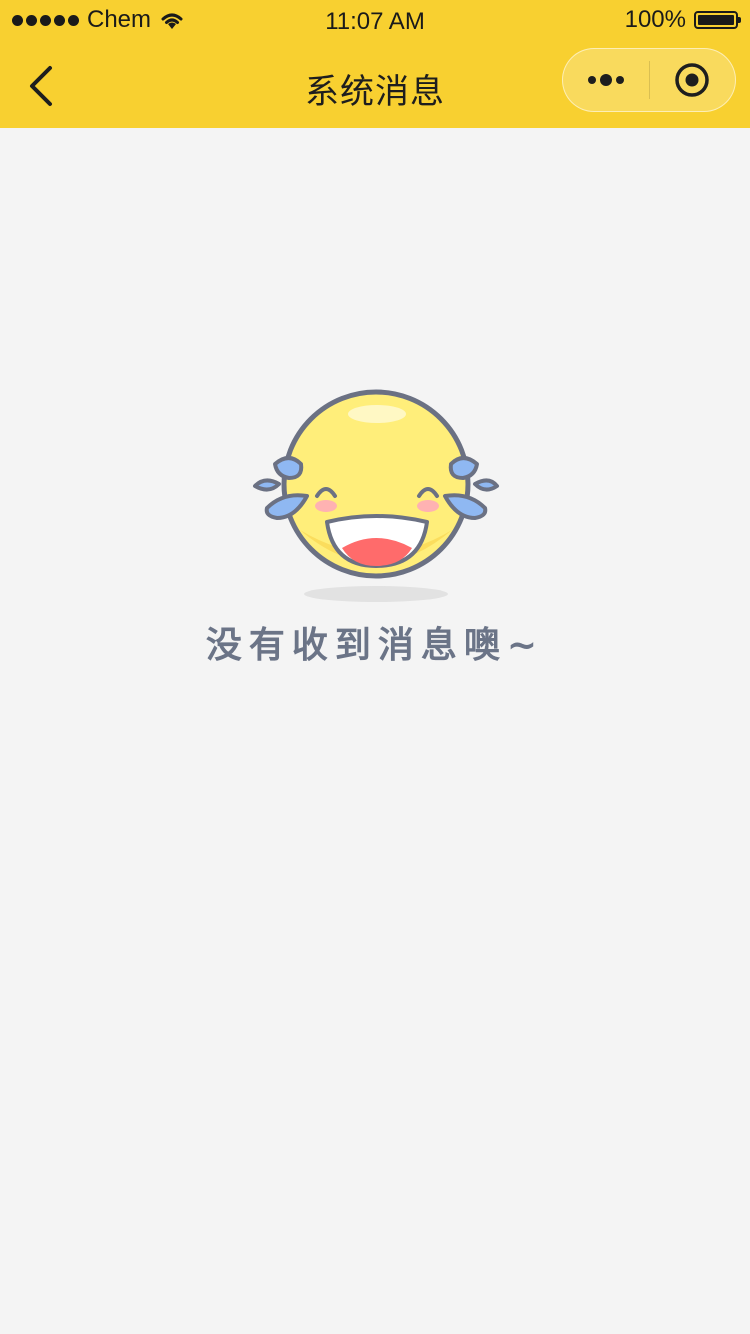 This screenshot has height=1334, width=750. I want to click on mini-program-capsule, so click(649, 80).